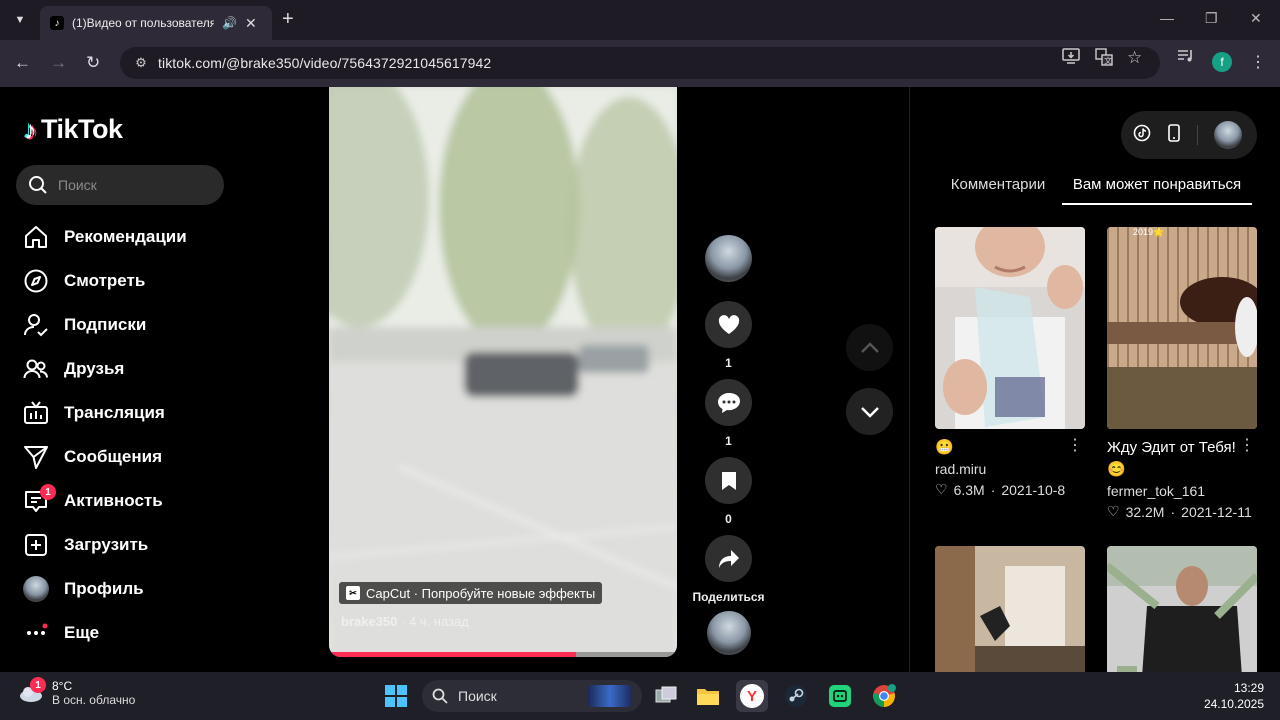 Image resolution: width=1280 pixels, height=720 pixels. I want to click on tiktok-view-icon, so click(1142, 135).